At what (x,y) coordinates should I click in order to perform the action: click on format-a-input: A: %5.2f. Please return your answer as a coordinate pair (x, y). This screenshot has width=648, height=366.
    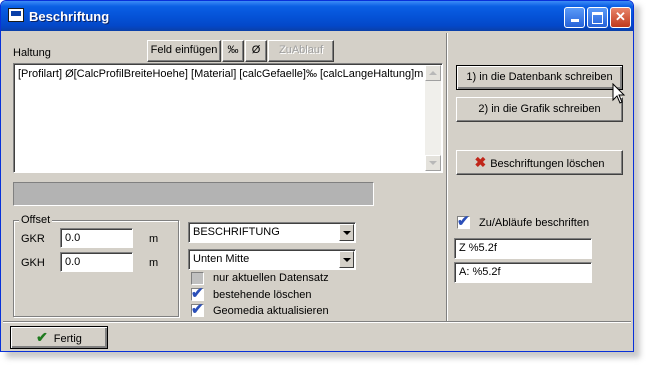
    Looking at the image, I should click on (523, 272).